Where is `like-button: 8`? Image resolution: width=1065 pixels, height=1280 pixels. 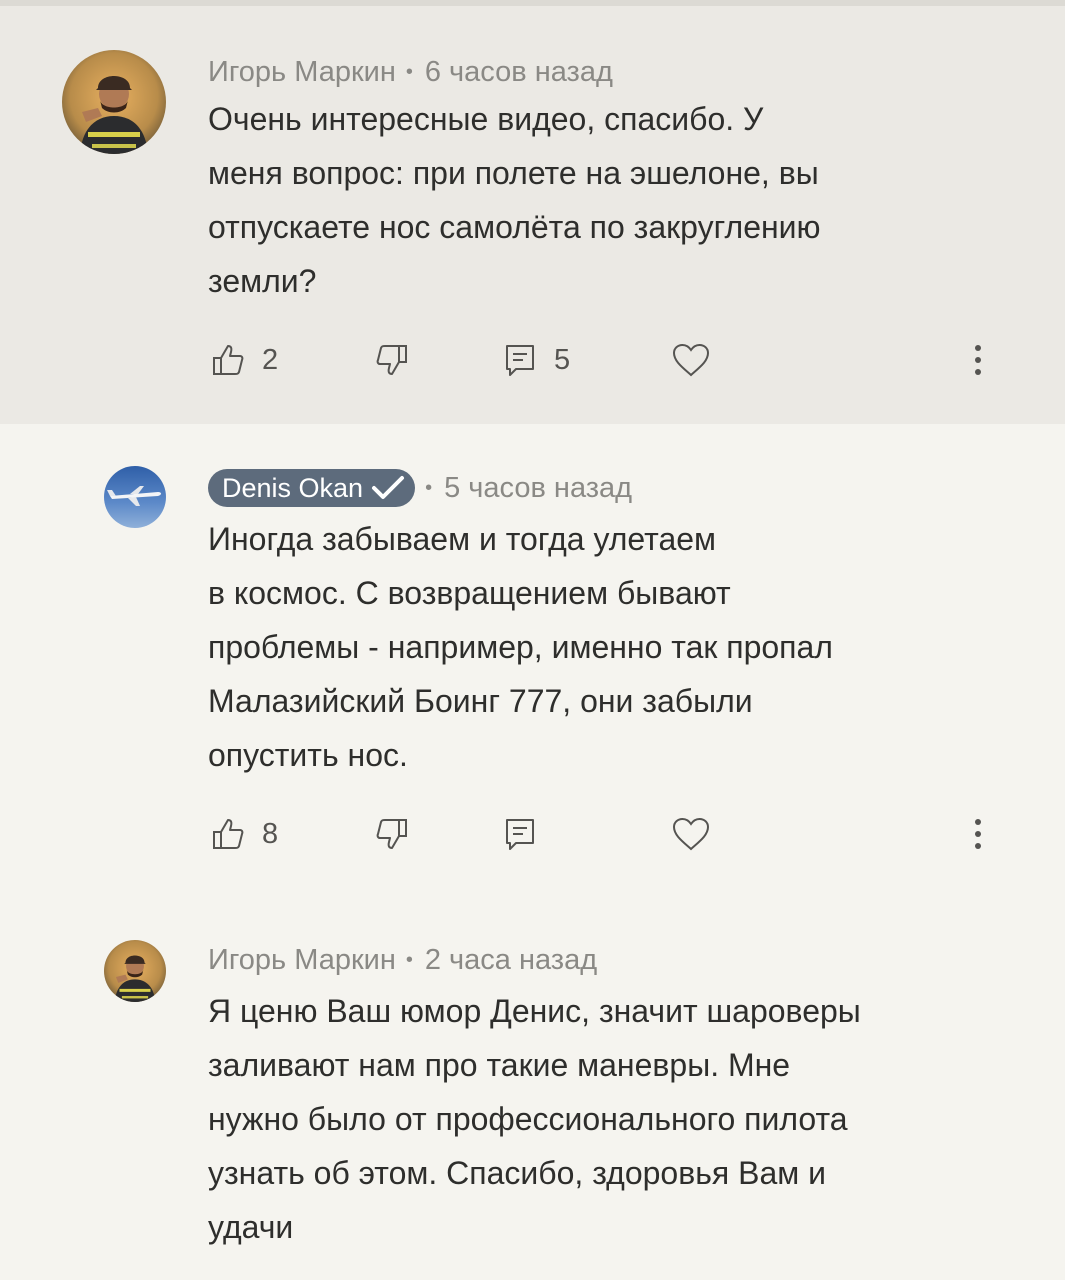 like-button: 8 is located at coordinates (245, 834).